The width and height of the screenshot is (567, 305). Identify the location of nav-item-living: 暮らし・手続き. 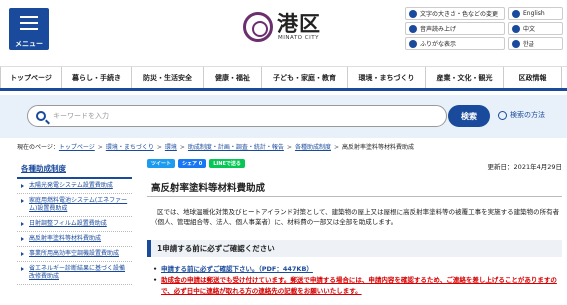
(97, 77).